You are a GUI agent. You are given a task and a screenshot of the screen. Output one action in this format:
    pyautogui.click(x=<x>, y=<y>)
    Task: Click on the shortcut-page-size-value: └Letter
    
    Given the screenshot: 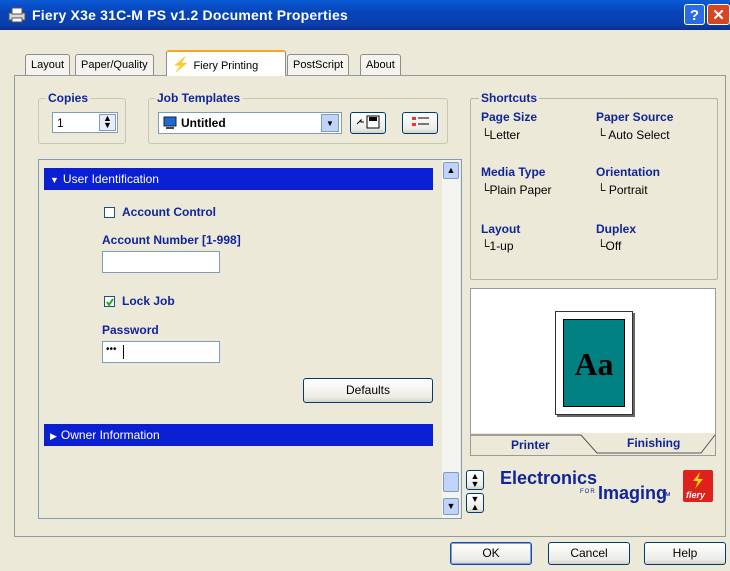 What is the action you would take?
    pyautogui.click(x=501, y=135)
    